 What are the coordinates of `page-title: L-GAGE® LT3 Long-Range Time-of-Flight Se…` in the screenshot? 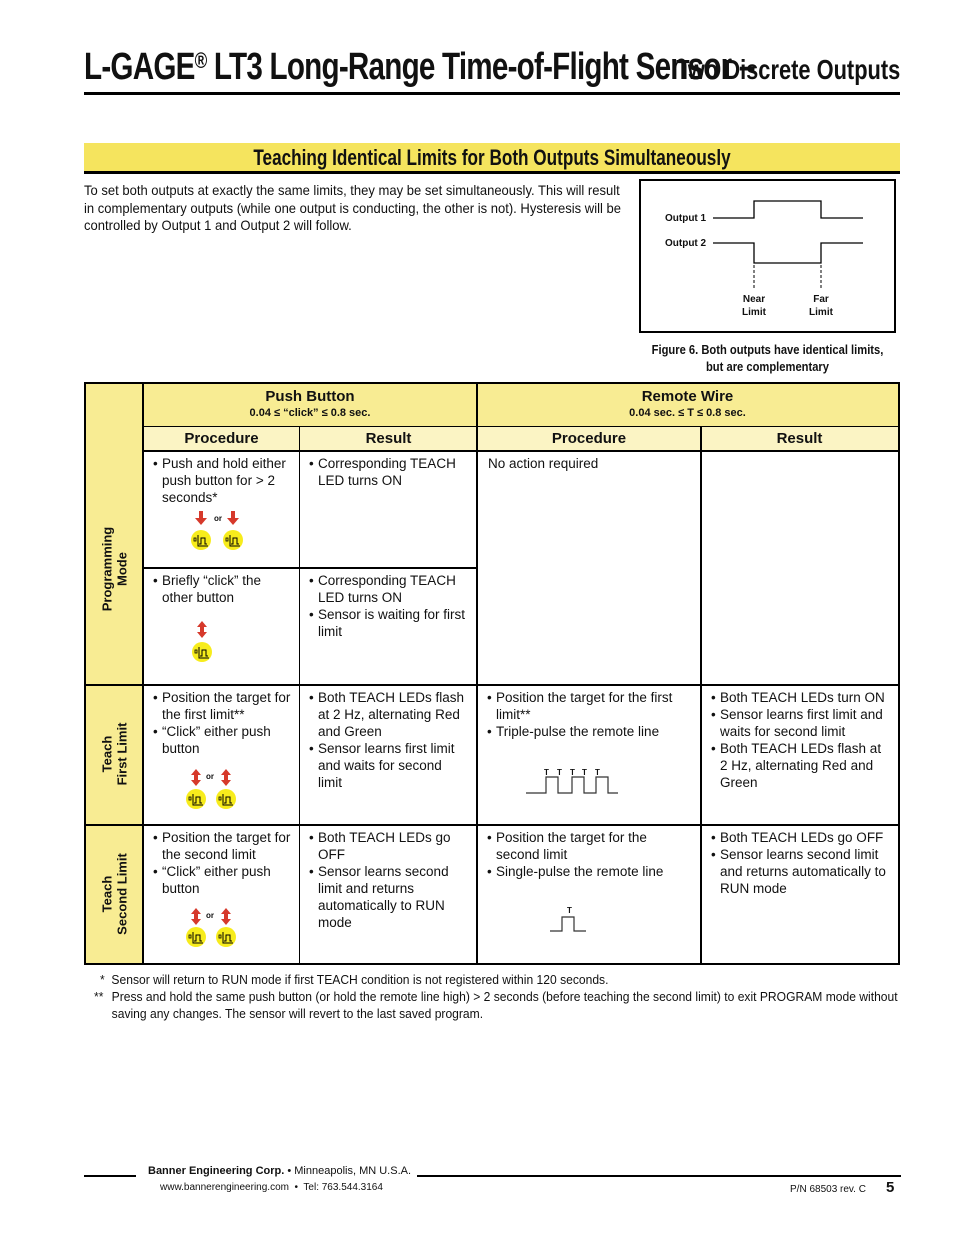 It's located at (492, 70).